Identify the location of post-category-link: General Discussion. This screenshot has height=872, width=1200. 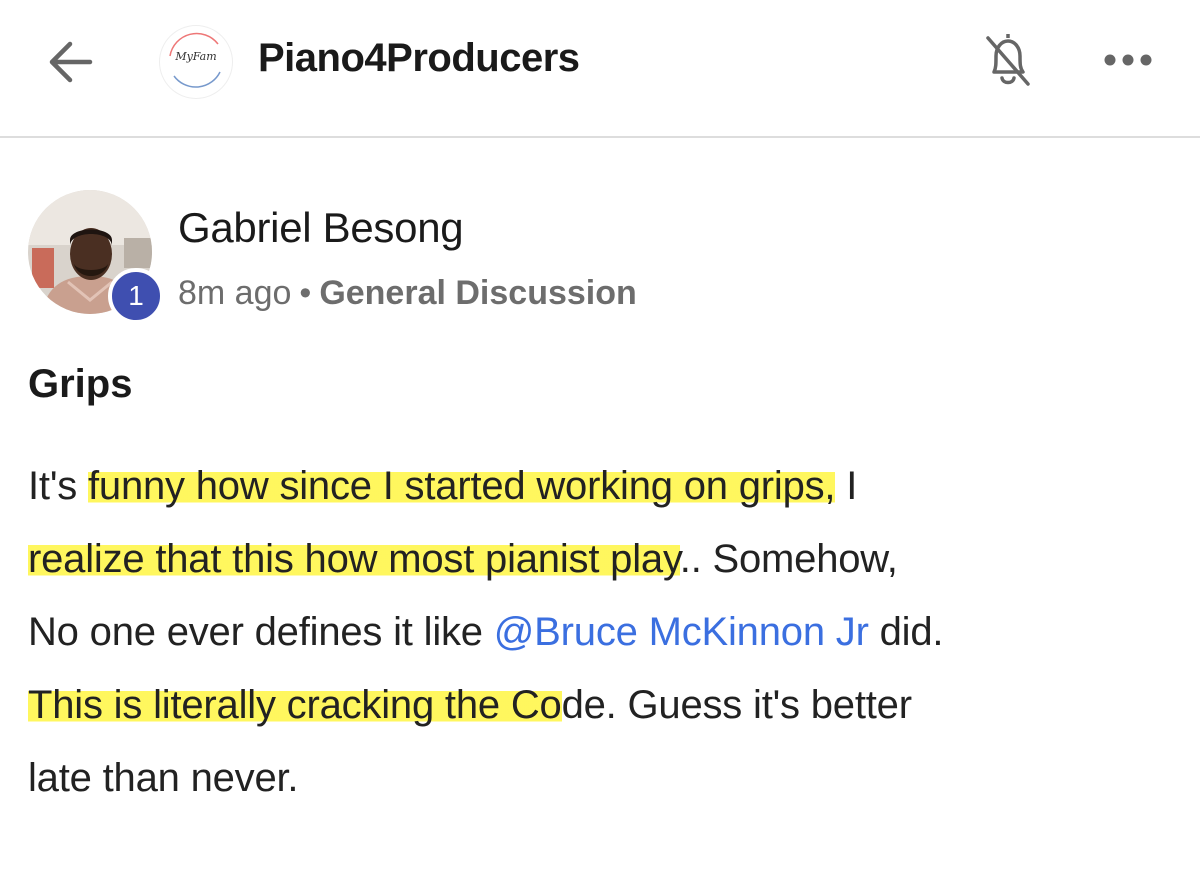
(477, 293).